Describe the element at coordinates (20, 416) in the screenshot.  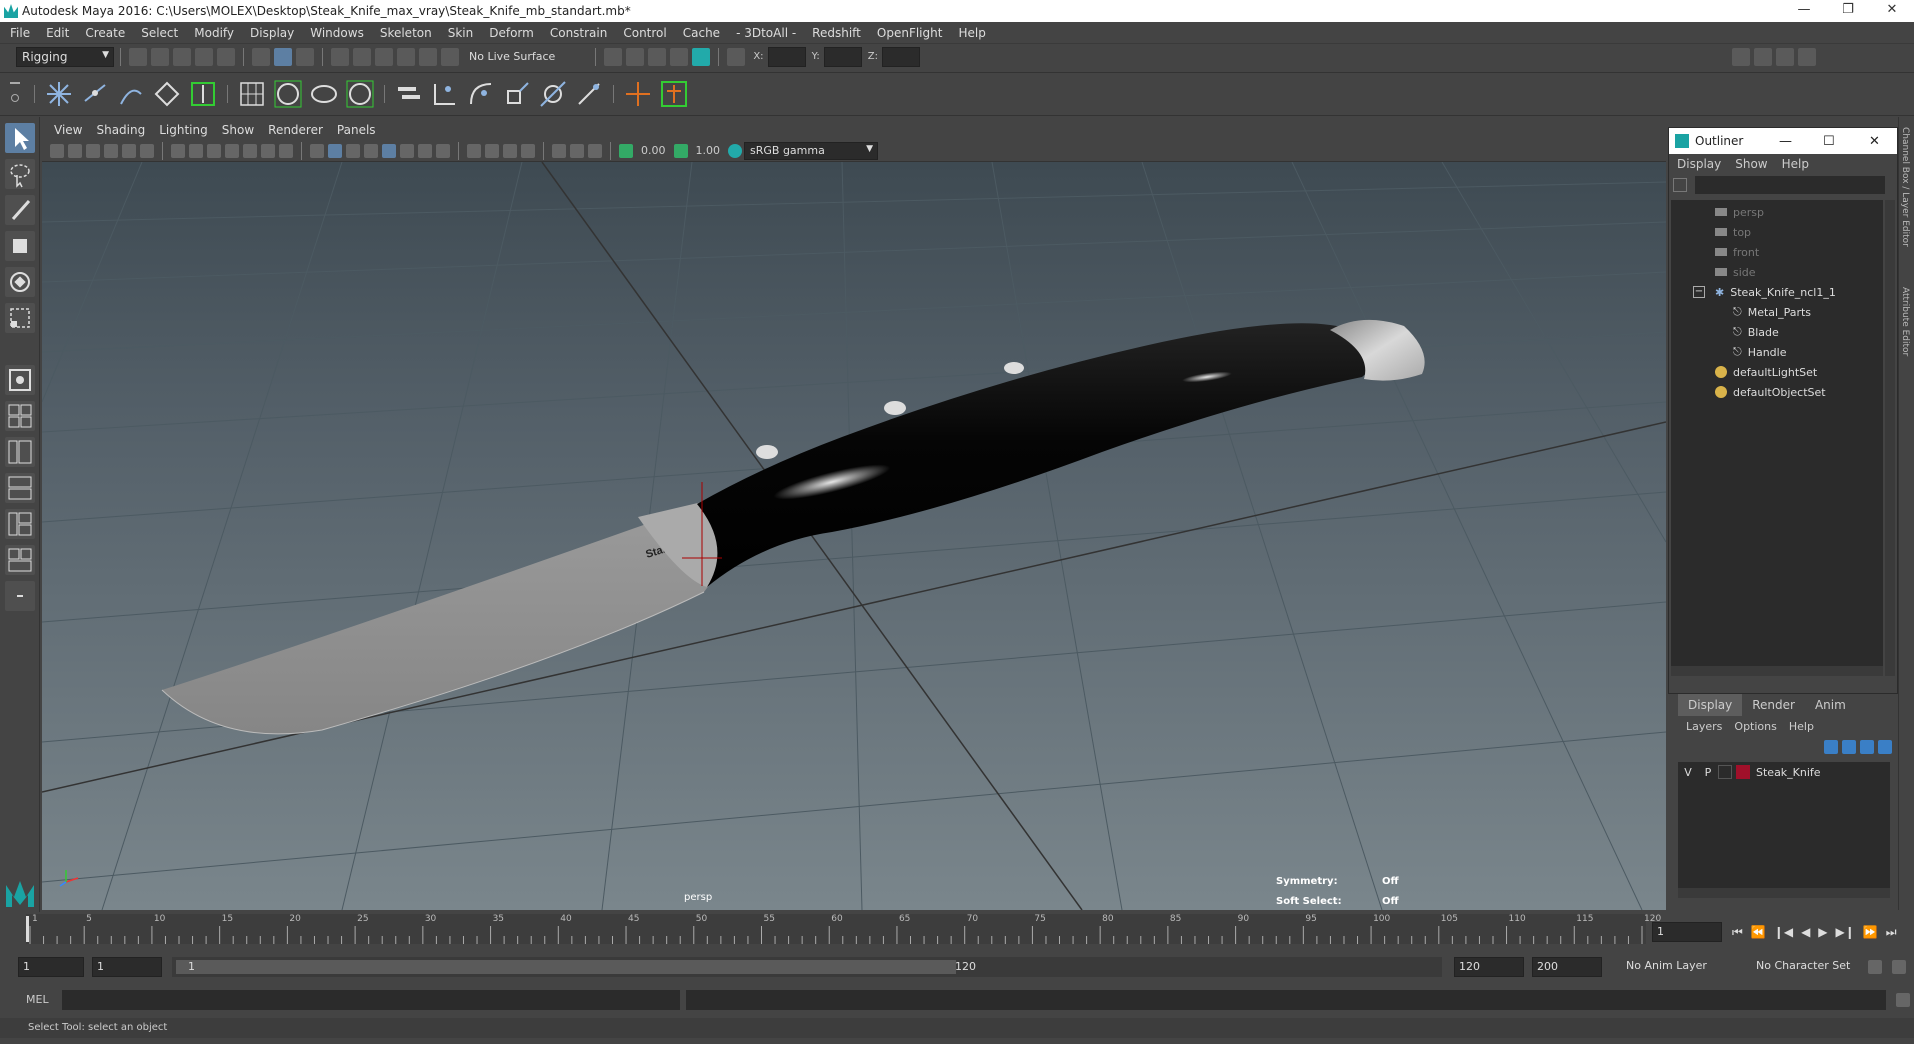
I see `four-view-layout-icon` at that location.